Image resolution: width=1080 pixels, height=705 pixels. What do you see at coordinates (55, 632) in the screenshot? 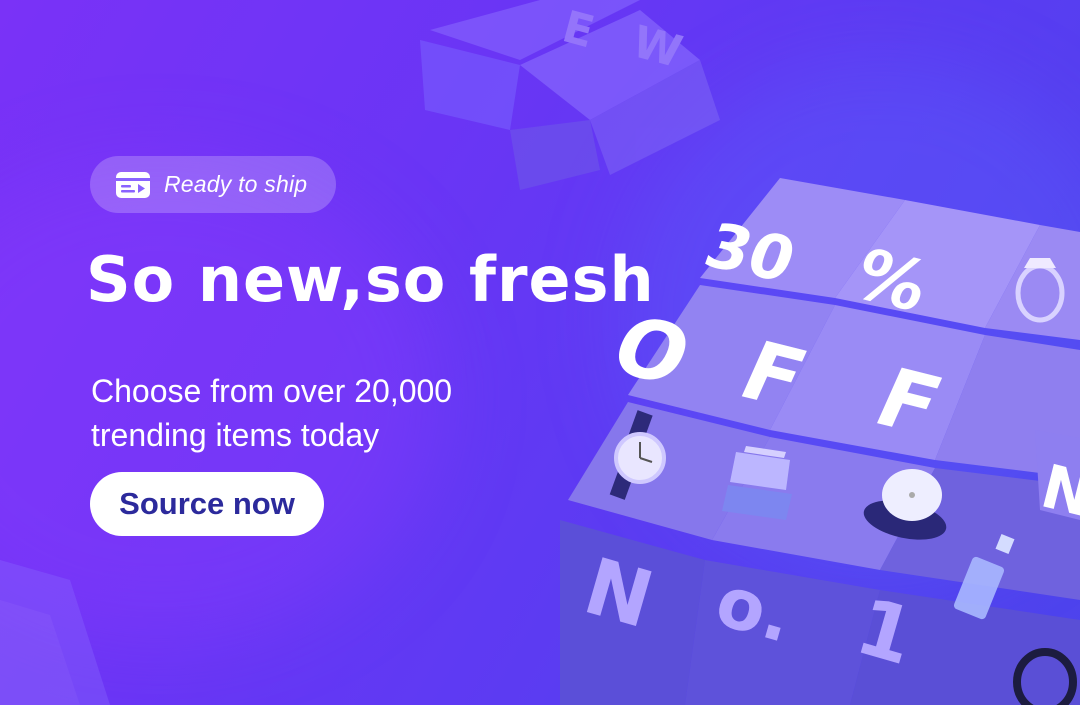
I see `bottom-left-cube` at bounding box center [55, 632].